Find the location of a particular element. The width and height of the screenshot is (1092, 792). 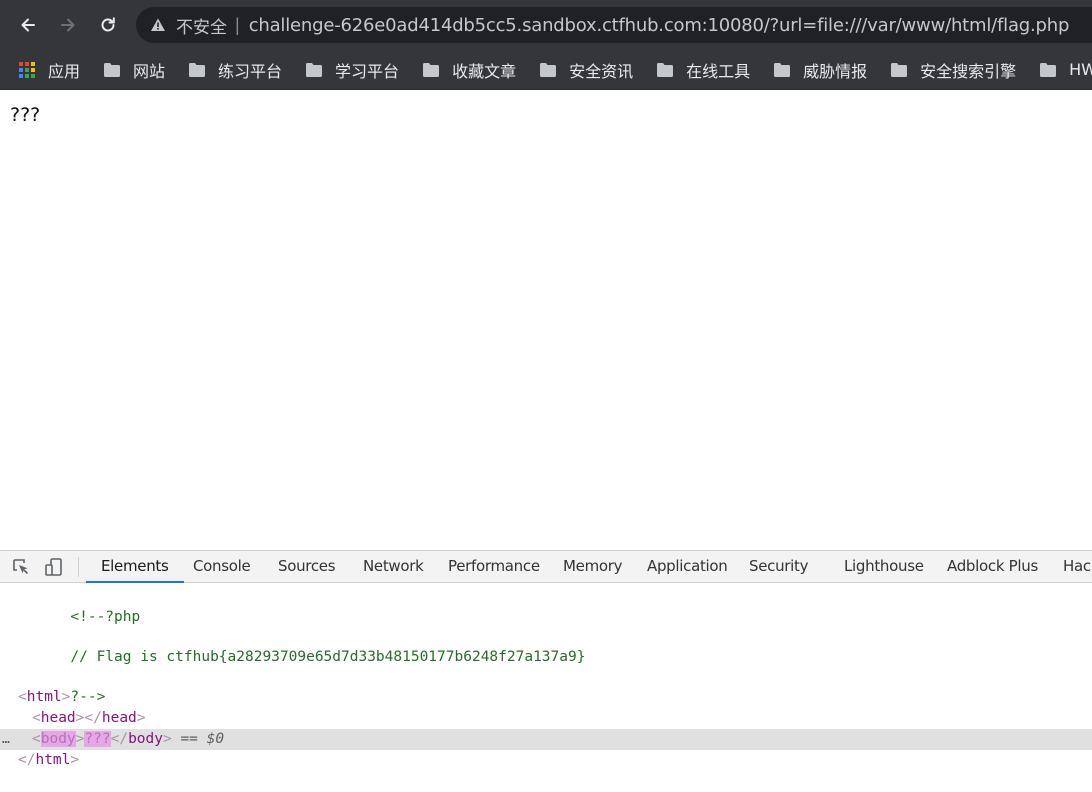

bookmark-label: 学习平台 is located at coordinates (367, 71).